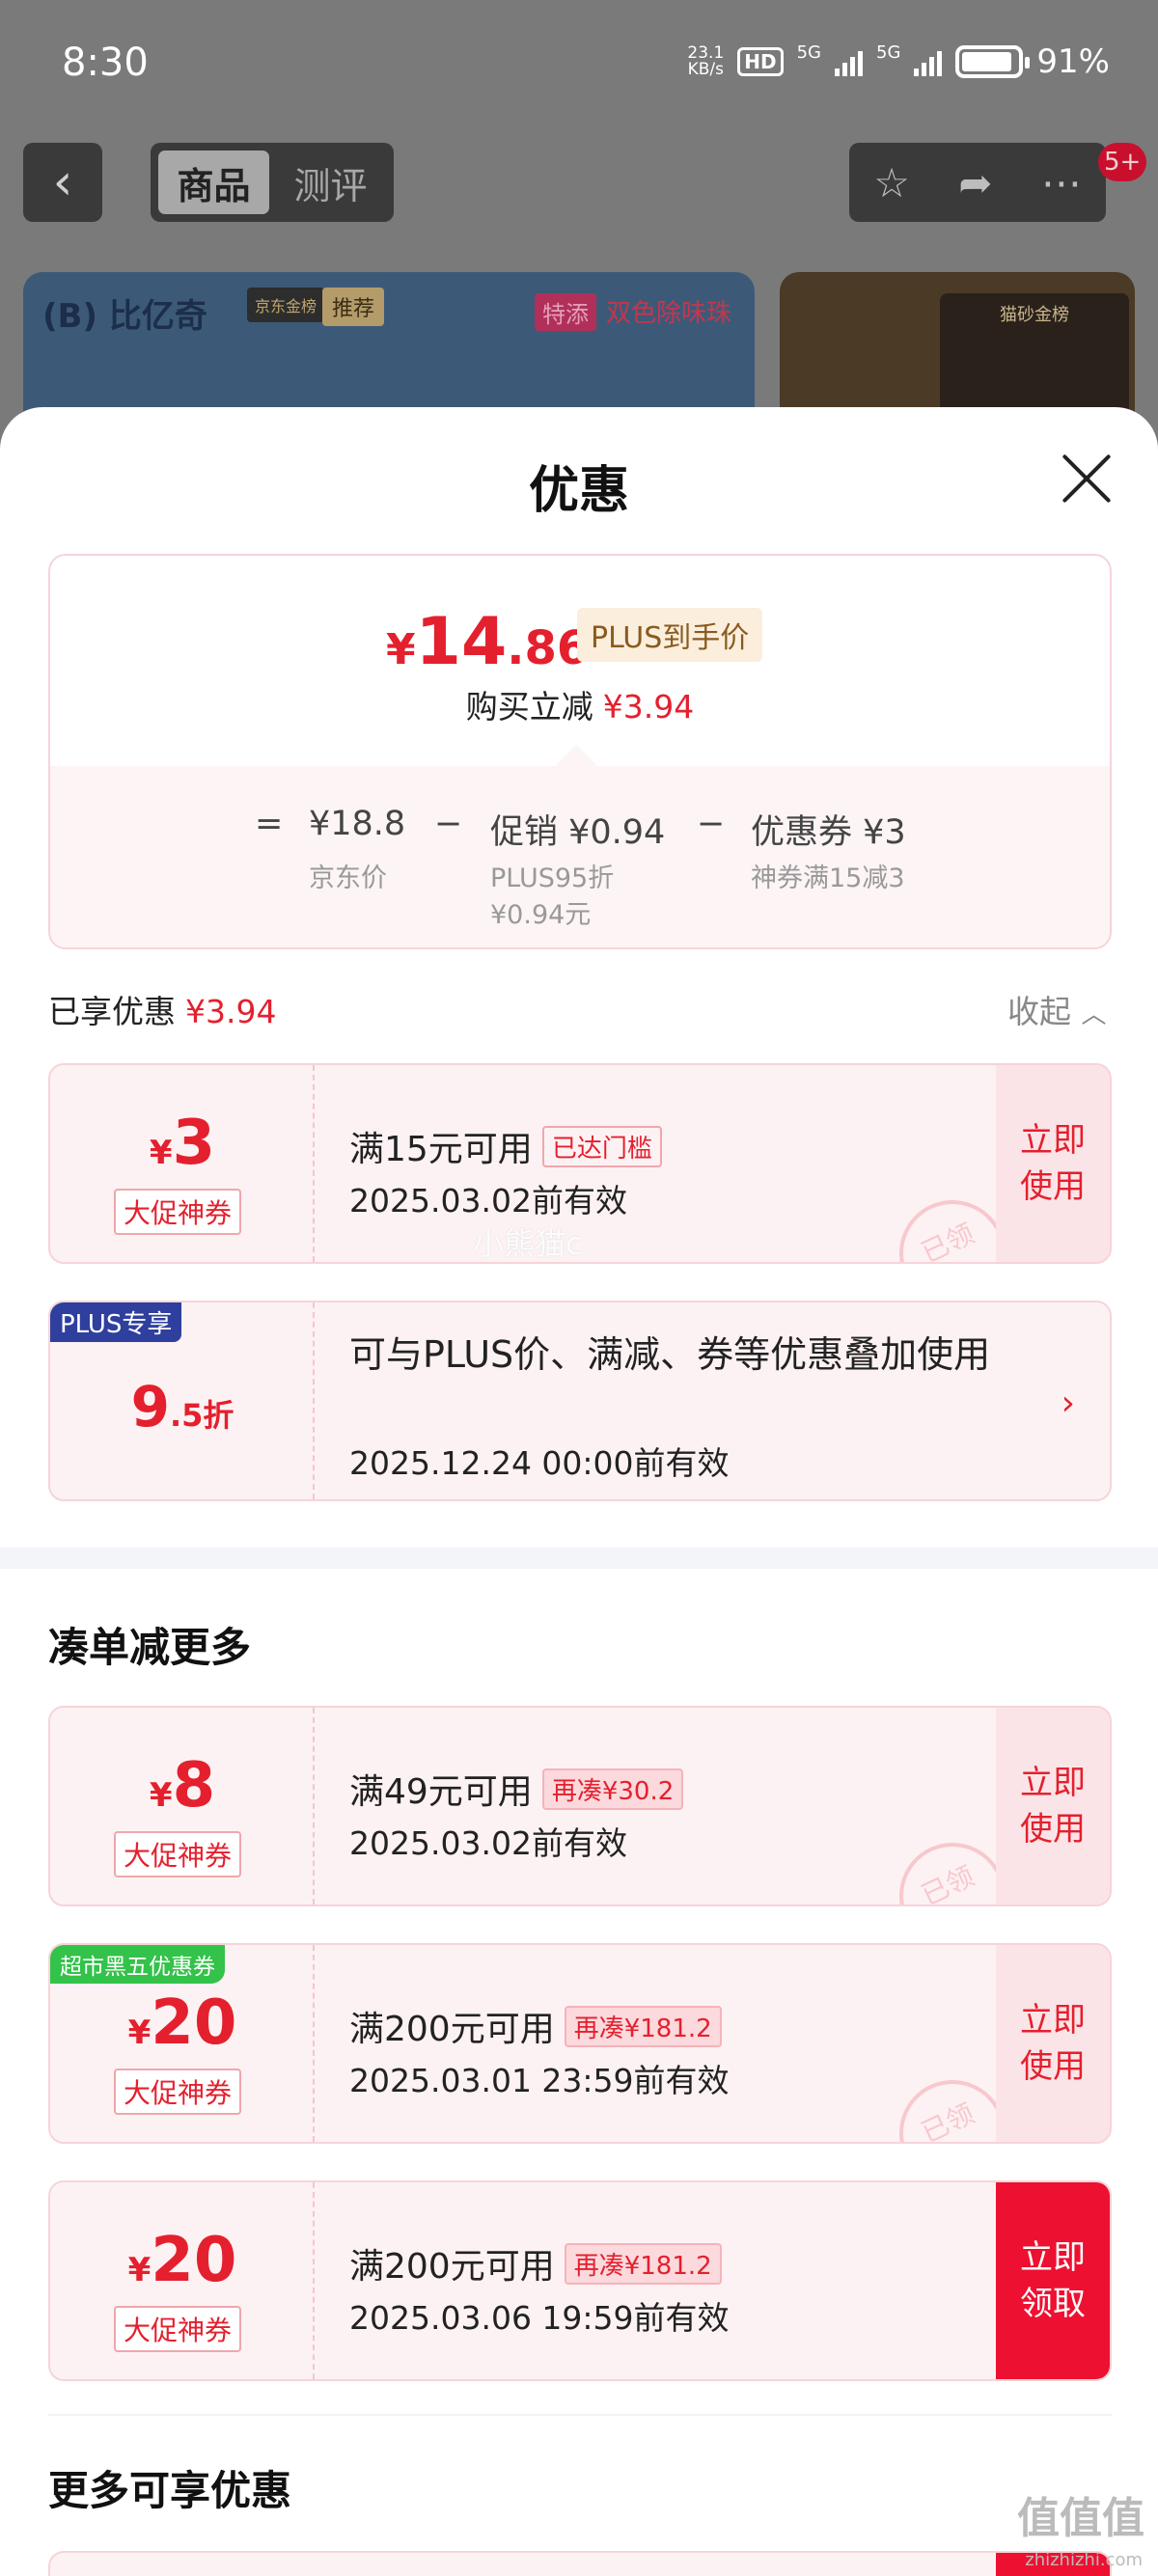 This screenshot has height=2576, width=1158. I want to click on promo-ribbon: 超市黑五优惠券, so click(137, 1965).